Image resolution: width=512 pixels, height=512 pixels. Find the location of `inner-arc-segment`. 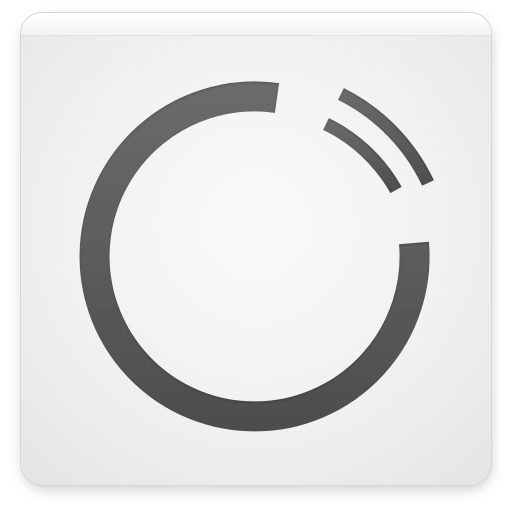

inner-arc-segment is located at coordinates (362, 156).